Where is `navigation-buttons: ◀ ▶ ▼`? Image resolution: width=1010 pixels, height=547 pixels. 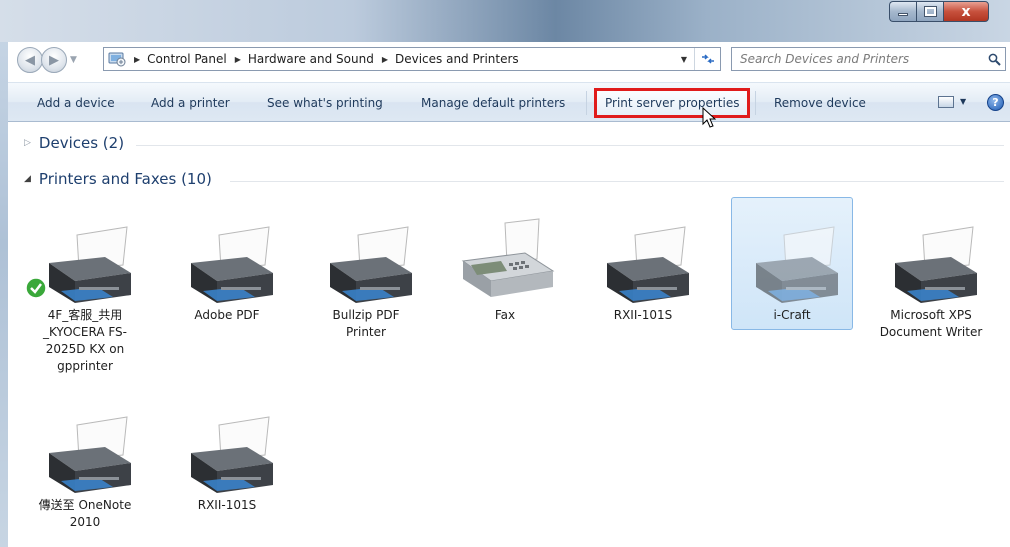 navigation-buttons: ◀ ▶ ▼ is located at coordinates (47, 60).